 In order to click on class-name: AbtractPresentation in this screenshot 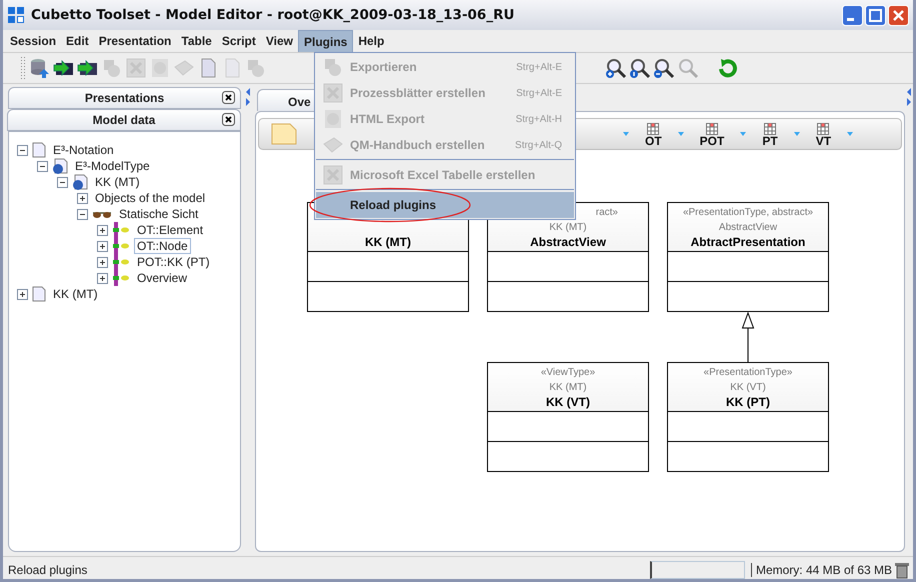, I will do `click(748, 242)`.